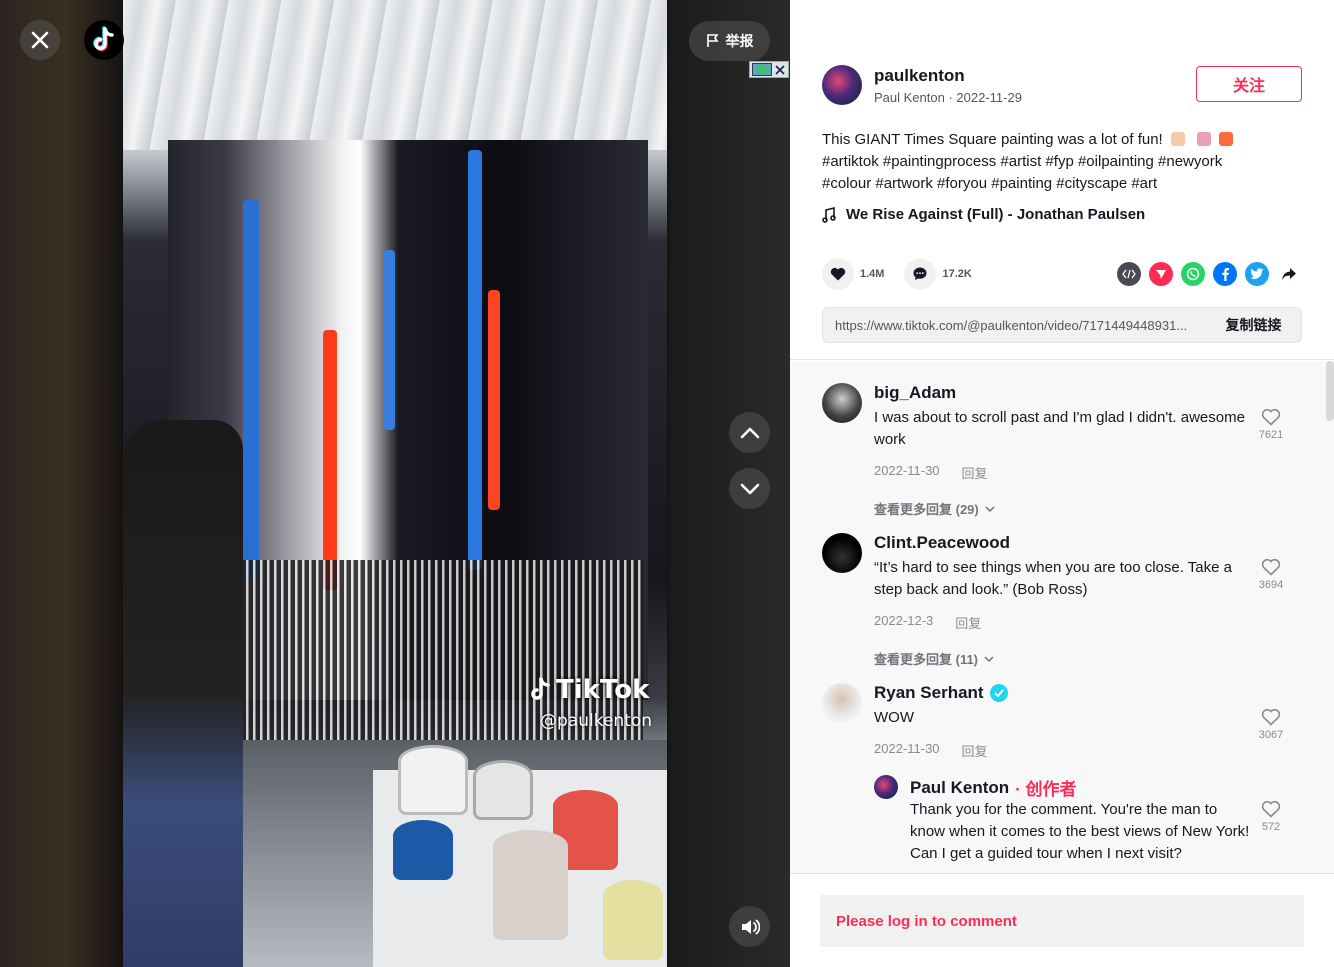 The width and height of the screenshot is (1334, 967). What do you see at coordinates (942, 543) in the screenshot?
I see `commenter-name: Clint.Peacewood` at bounding box center [942, 543].